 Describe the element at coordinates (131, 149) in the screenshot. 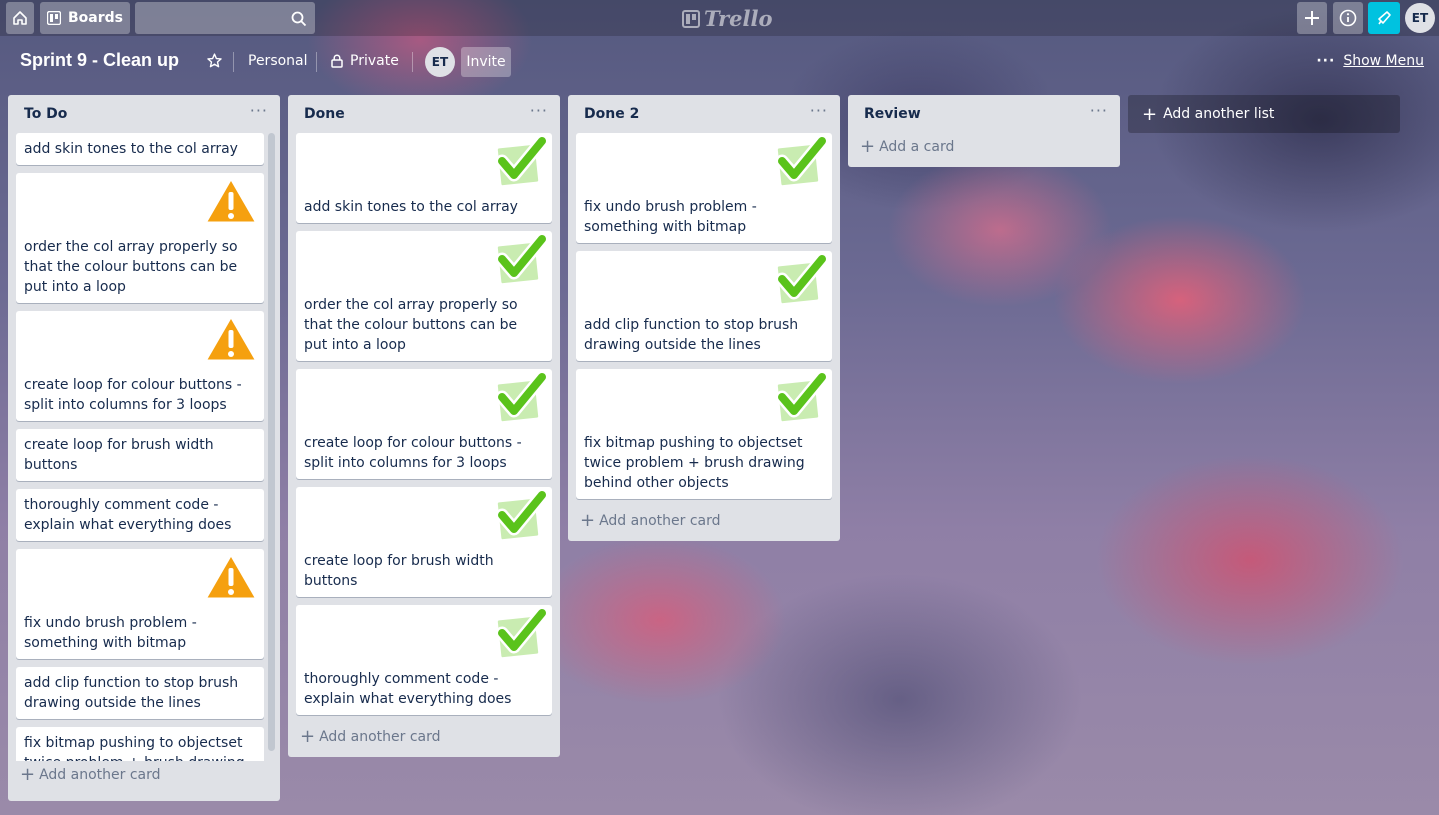

I see `card-title: add skin tones to the col array` at that location.